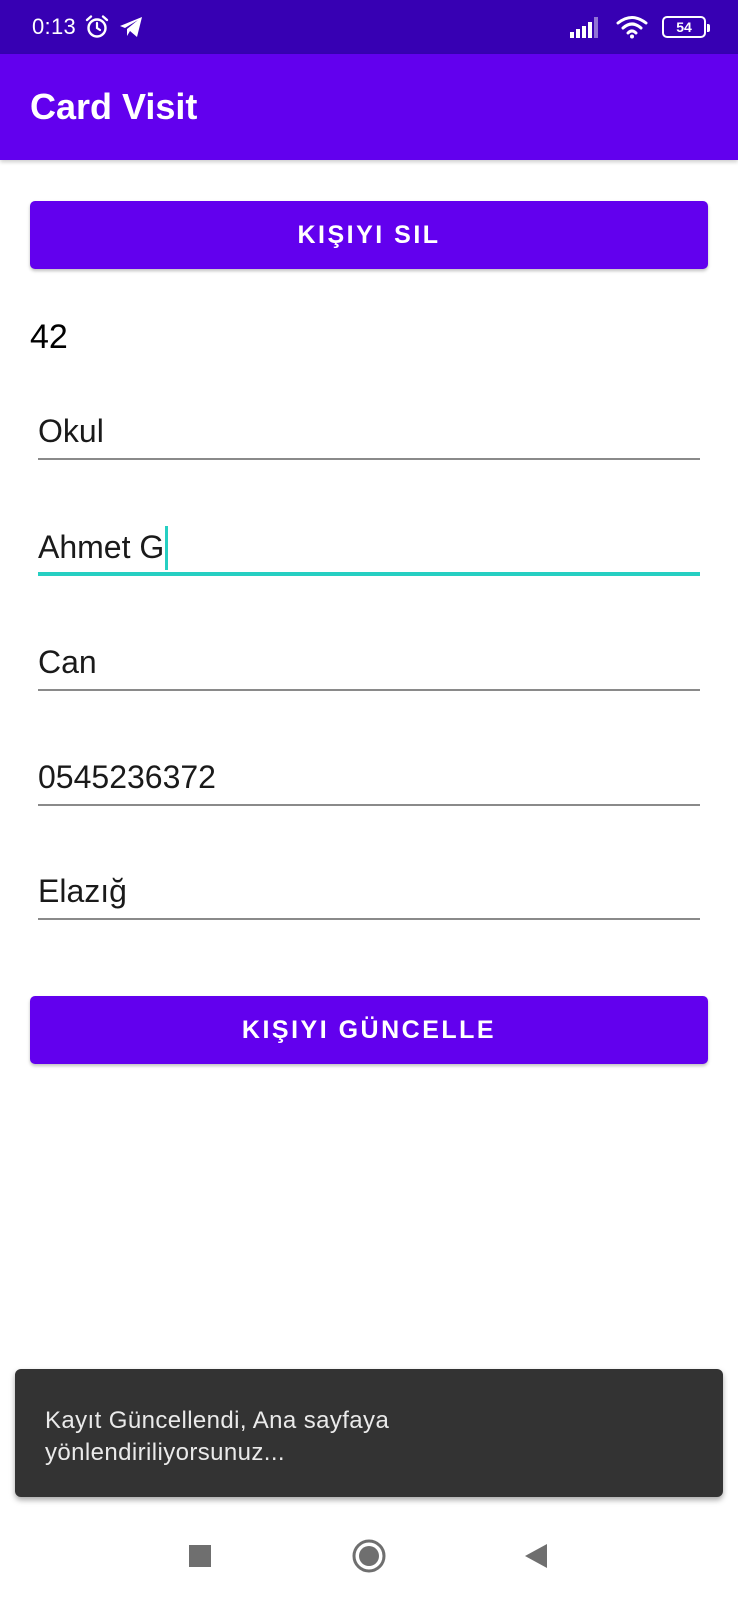 The image size is (738, 1600). What do you see at coordinates (369, 27) in the screenshot?
I see `status-bar: 0:13 54` at bounding box center [369, 27].